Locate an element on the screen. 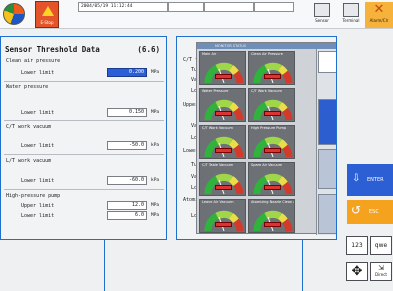 Image resolution: width=393 pixels, height=291 pixels. direct-button: ⇲ Direct is located at coordinates (381, 271).